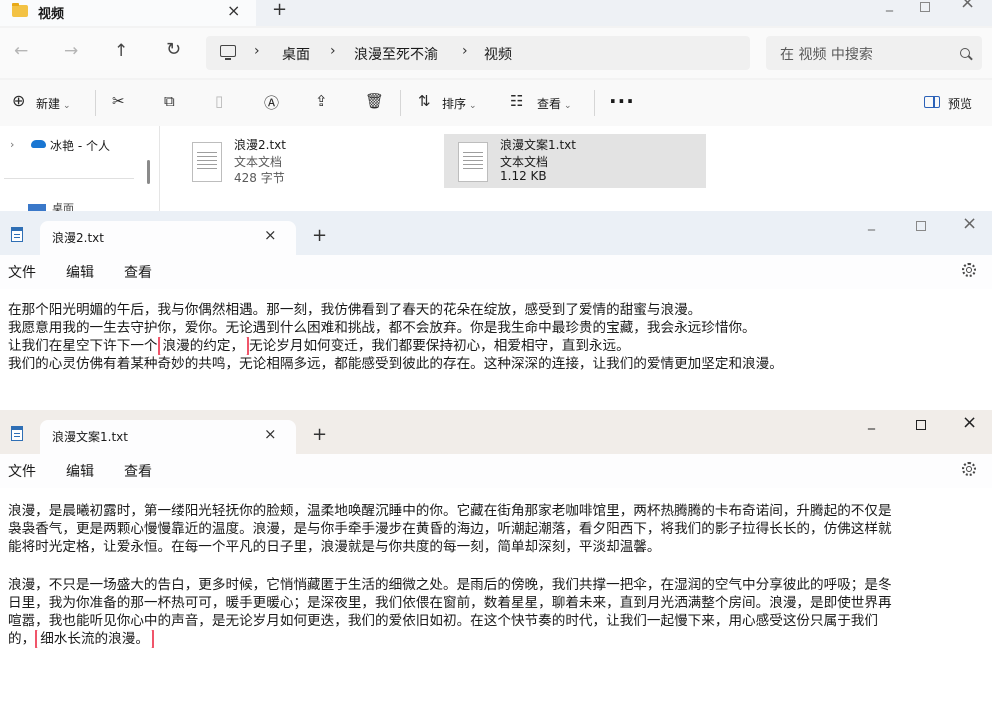 The image size is (992, 728). What do you see at coordinates (260, 145) in the screenshot?
I see `file-name: 浪漫2.txt` at bounding box center [260, 145].